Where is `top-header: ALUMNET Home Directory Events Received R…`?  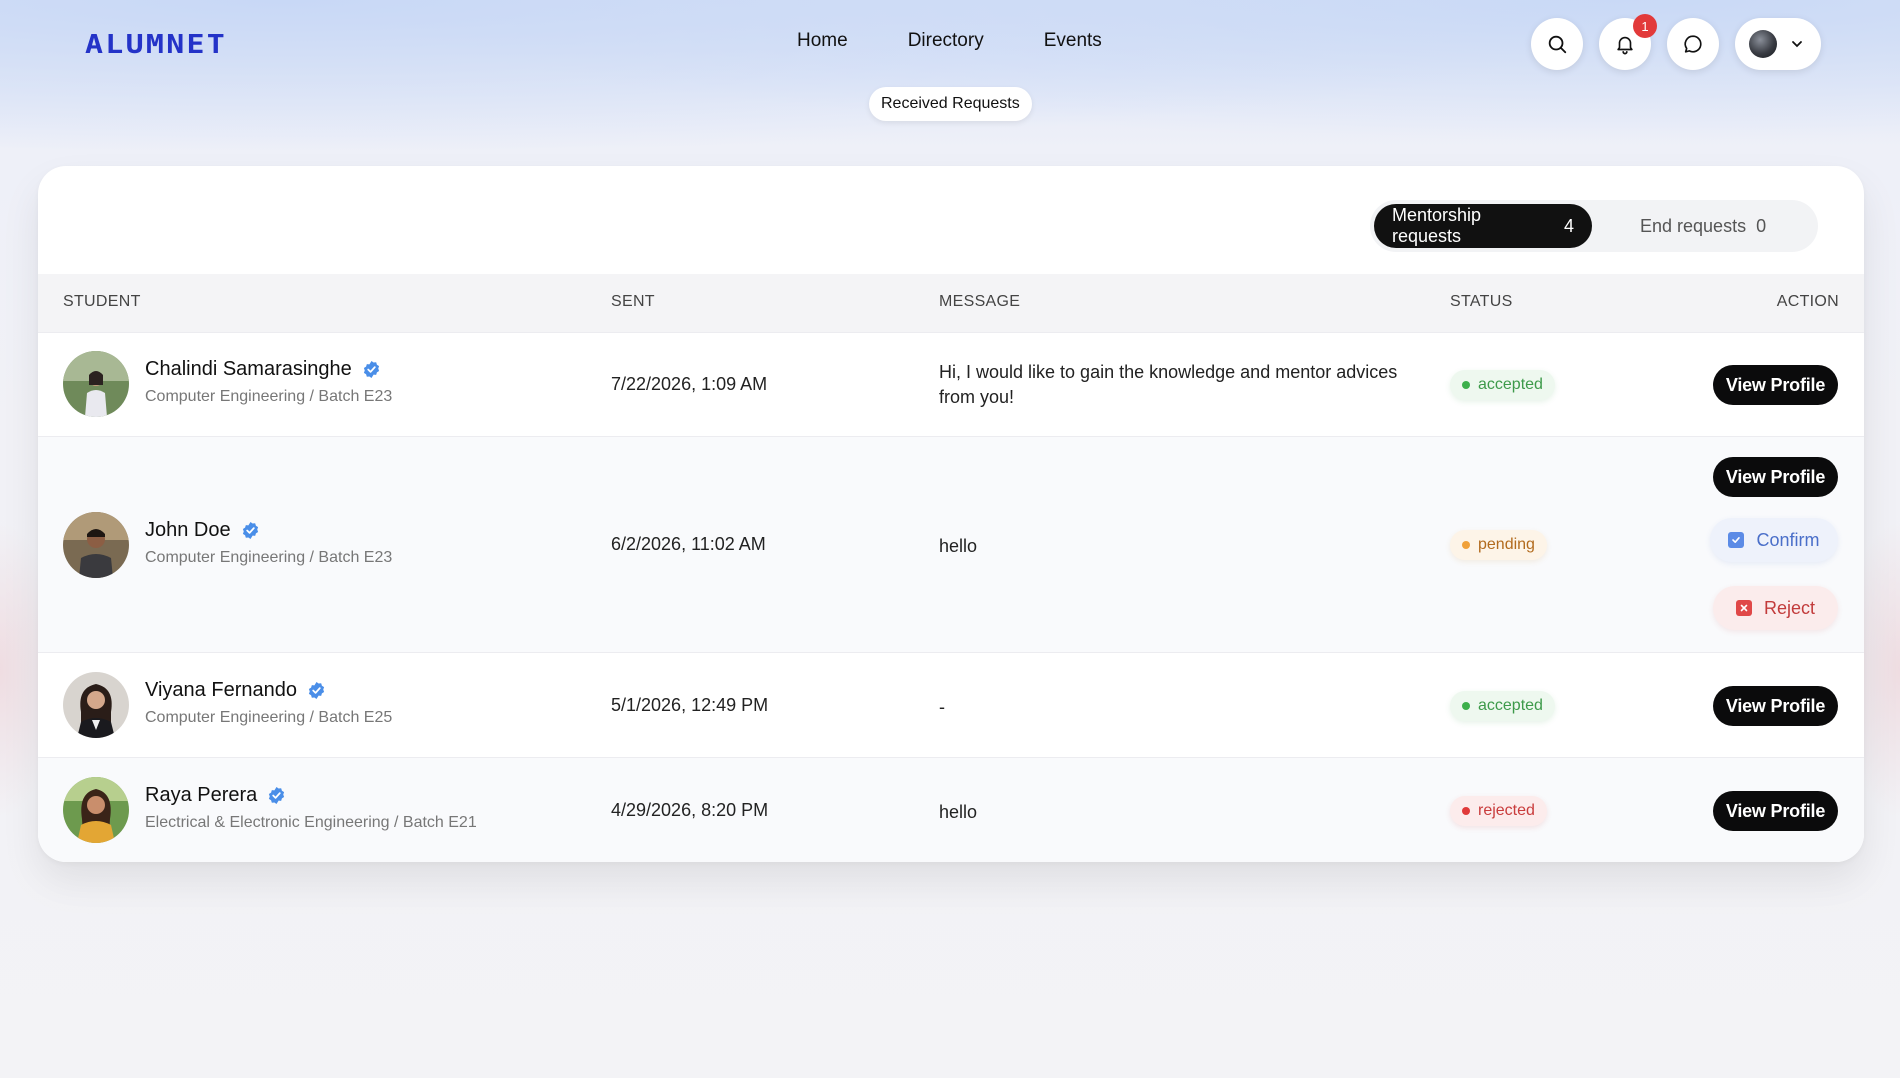 top-header: ALUMNET Home Directory Events Received R… is located at coordinates (950, 65).